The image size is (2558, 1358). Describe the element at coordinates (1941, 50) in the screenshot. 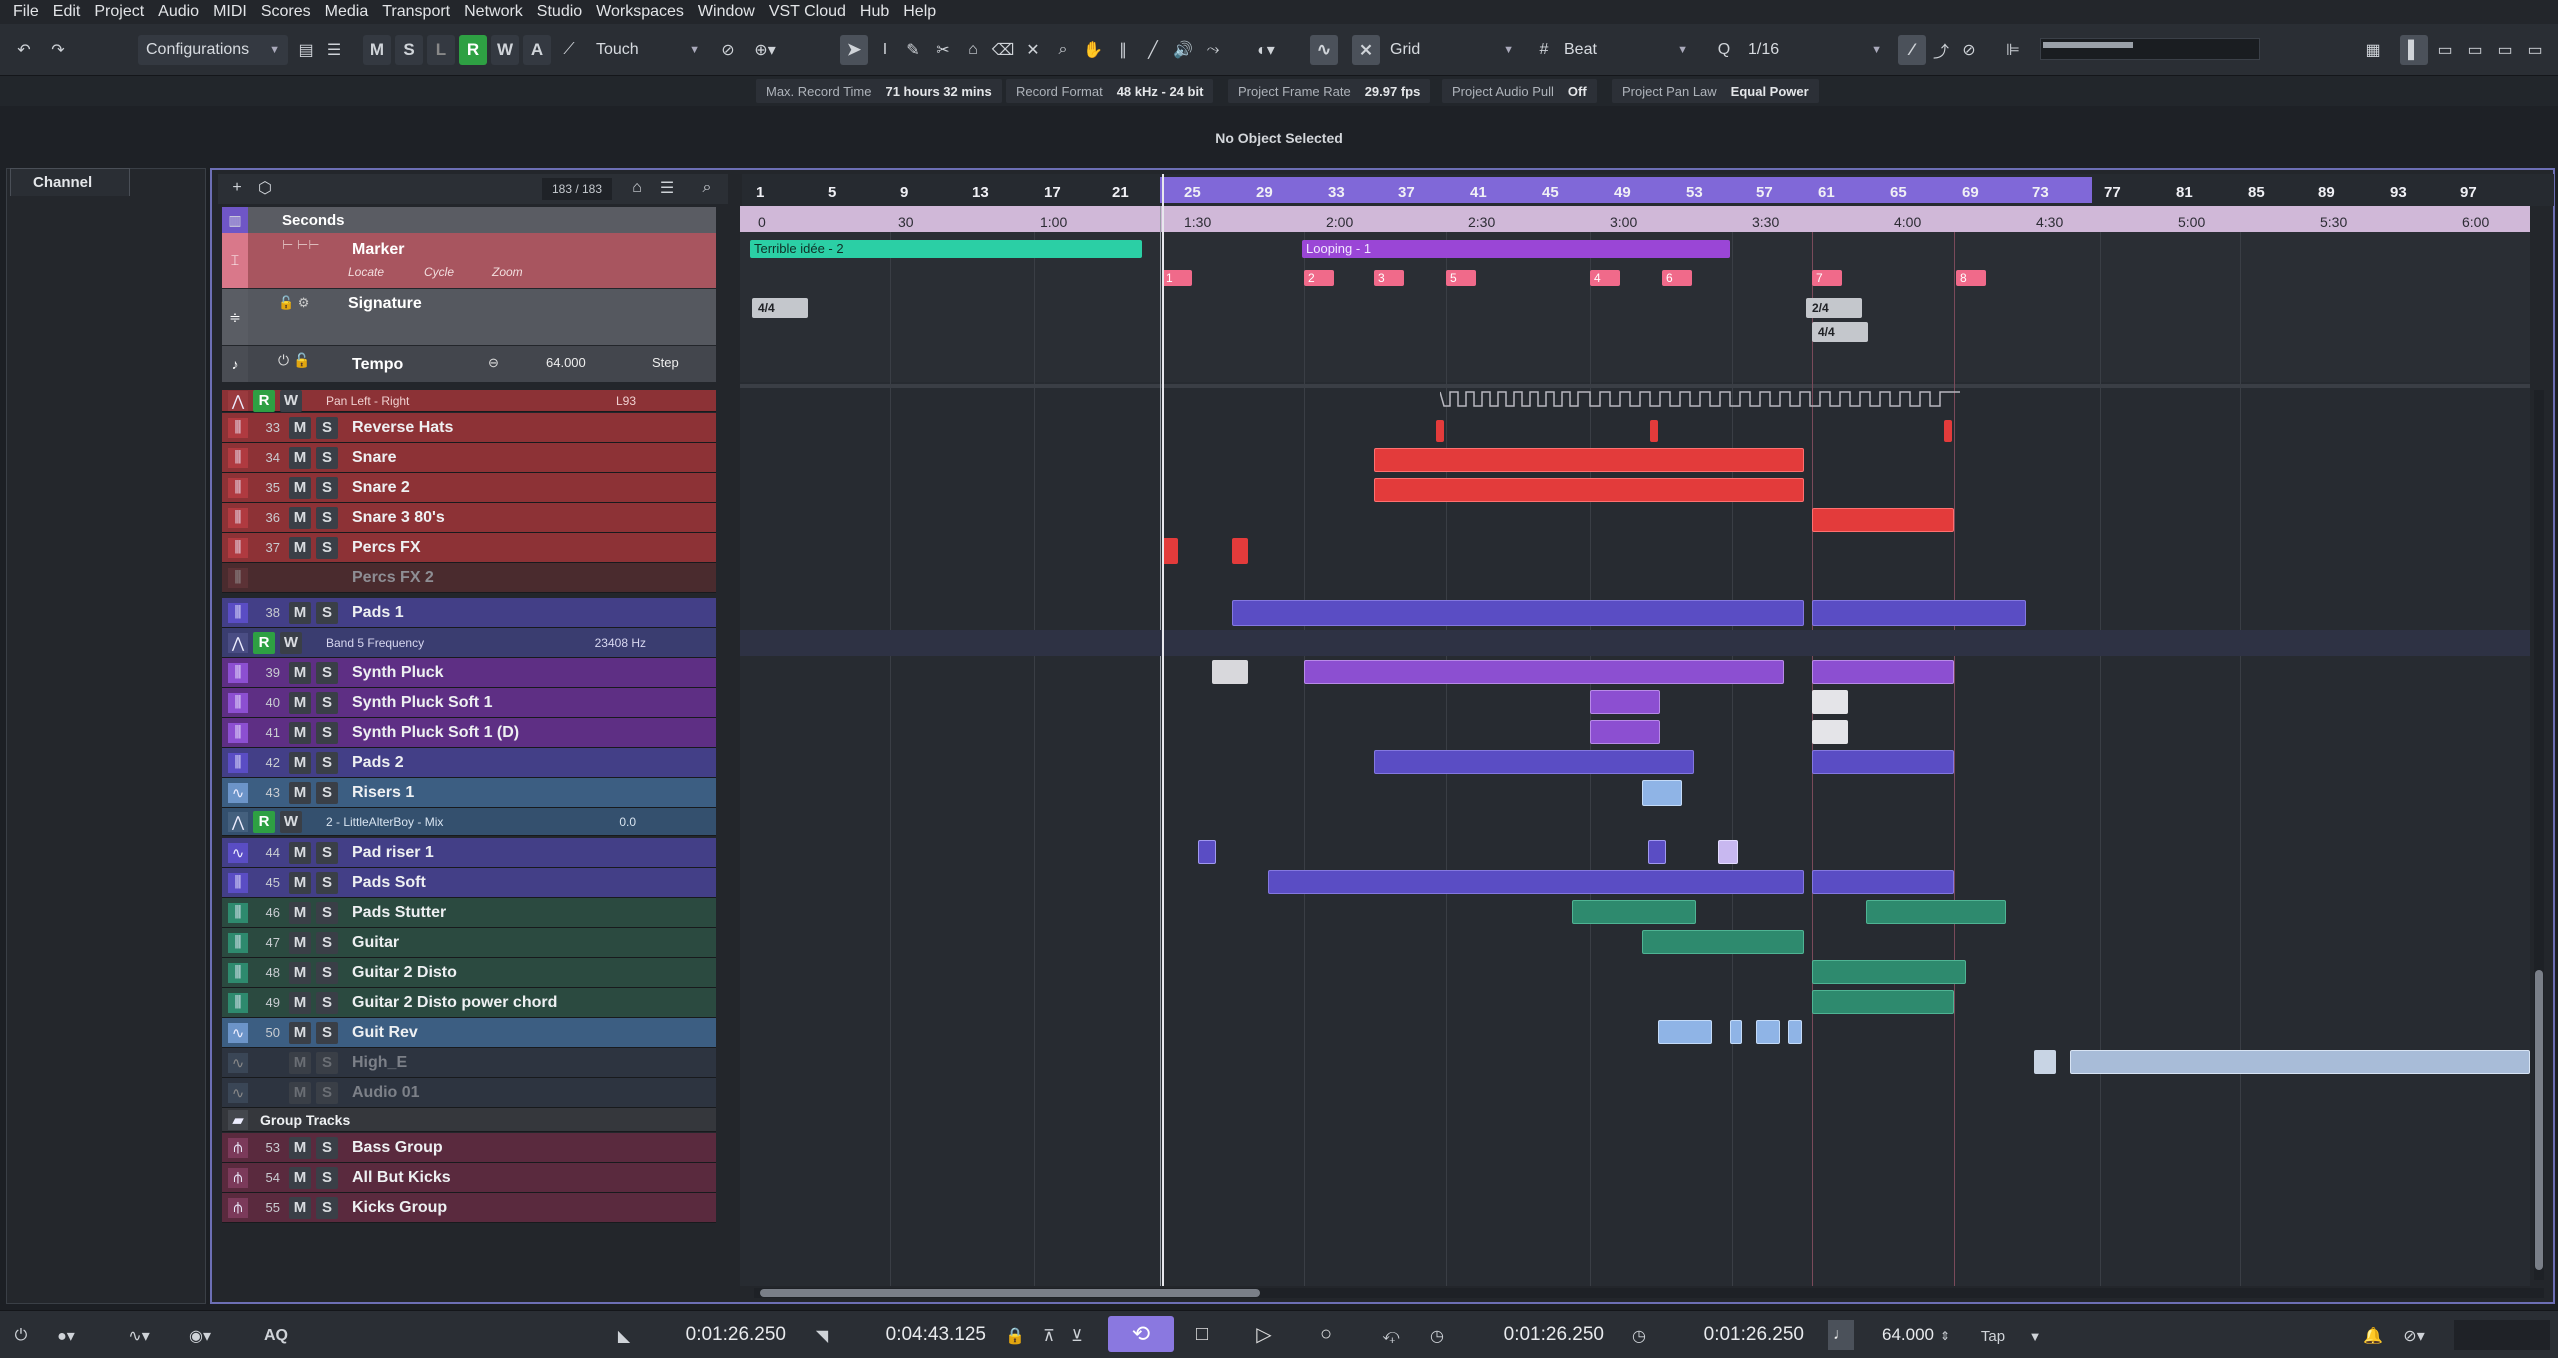

I see `quantize-apply-icon: ⤴` at that location.